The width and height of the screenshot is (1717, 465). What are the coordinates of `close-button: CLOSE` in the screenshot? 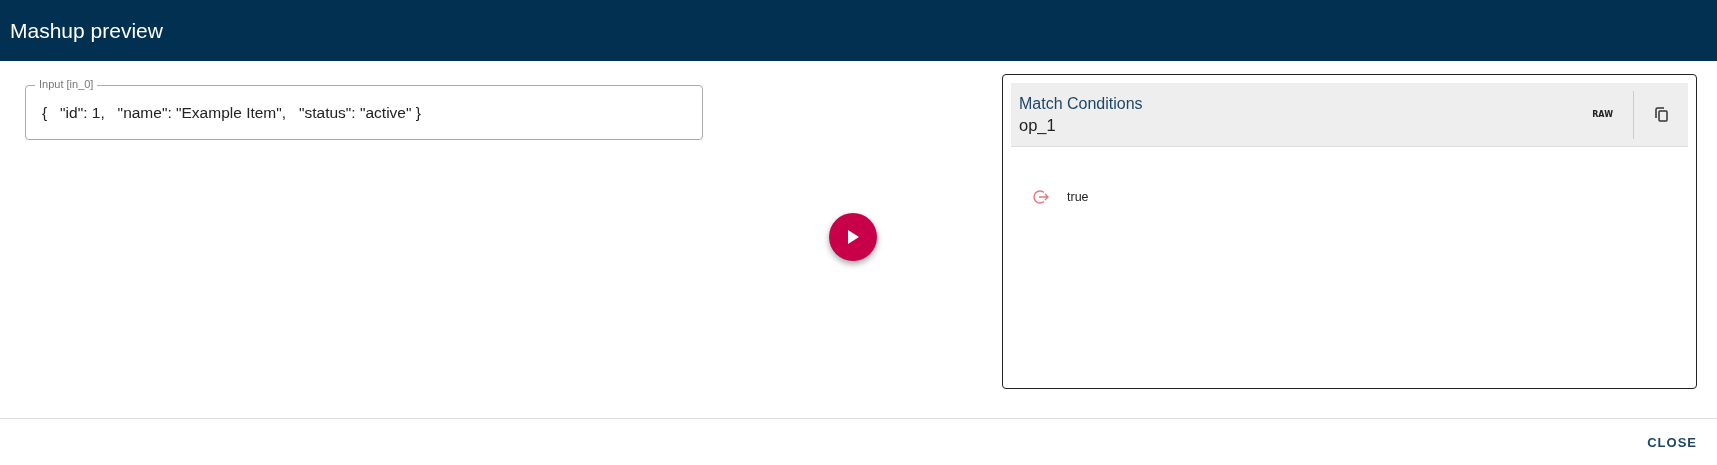 It's located at (1672, 442).